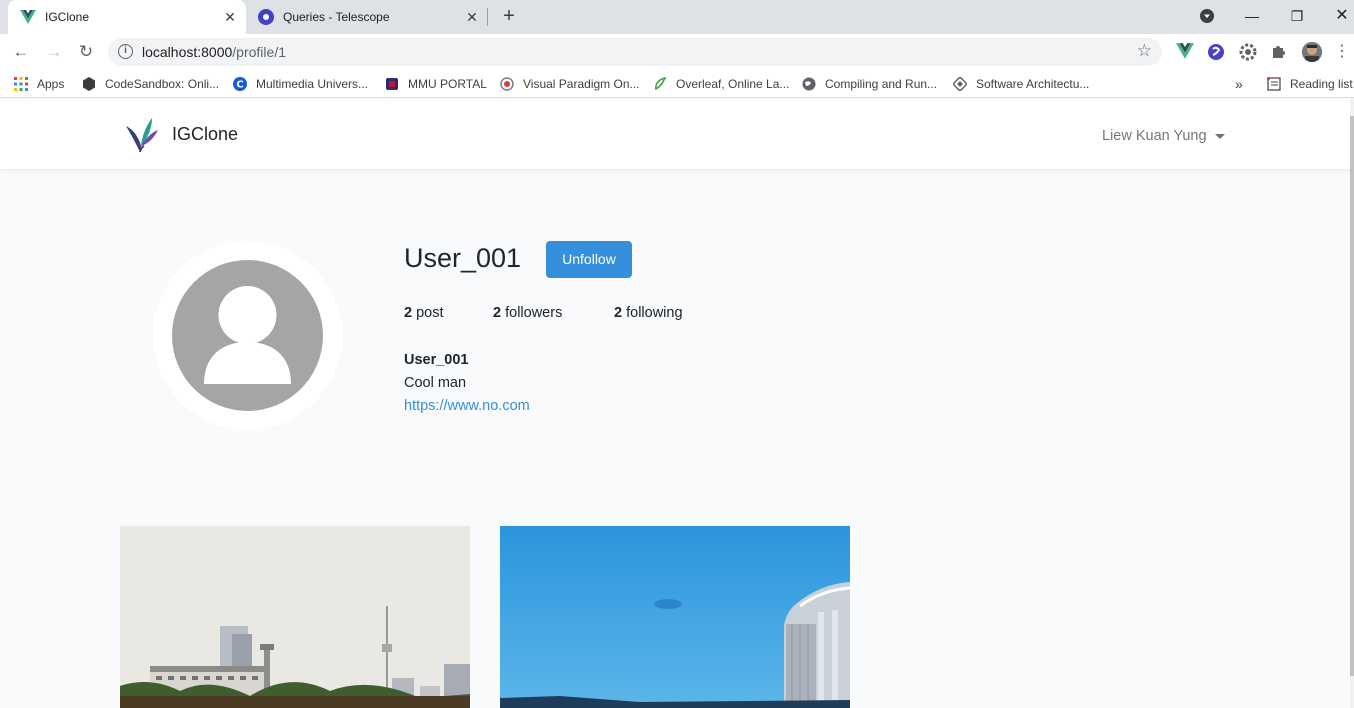 This screenshot has width=1354, height=708. What do you see at coordinates (436, 360) in the screenshot?
I see `bio-title: User_001` at bounding box center [436, 360].